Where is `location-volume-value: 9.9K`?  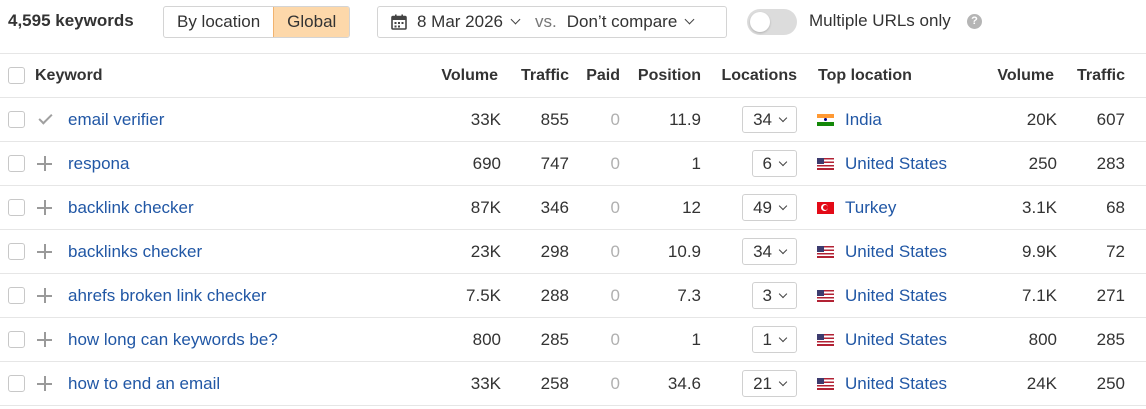 location-volume-value: 9.9K is located at coordinates (1039, 251).